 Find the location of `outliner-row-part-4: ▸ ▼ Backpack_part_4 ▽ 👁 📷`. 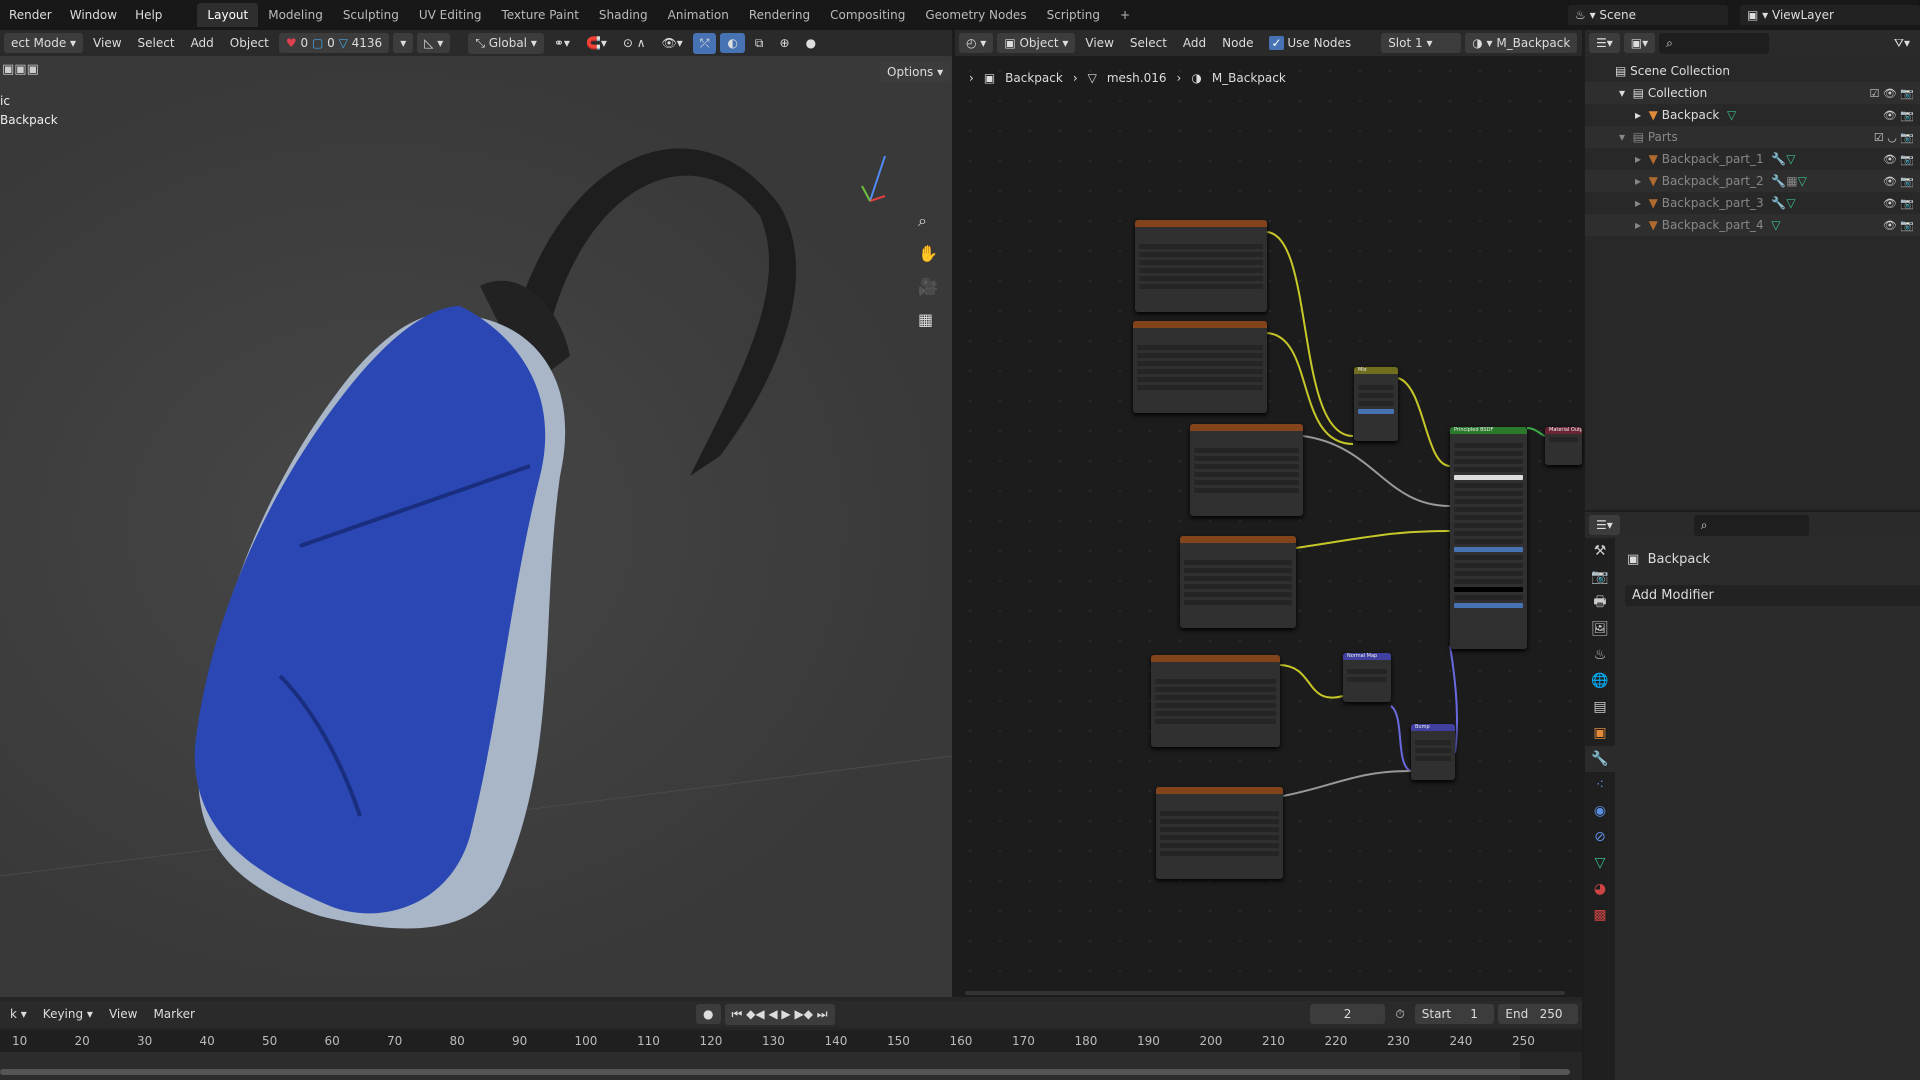

outliner-row-part-4: ▸ ▼ Backpack_part_4 ▽ 👁 📷 is located at coordinates (1752, 225).